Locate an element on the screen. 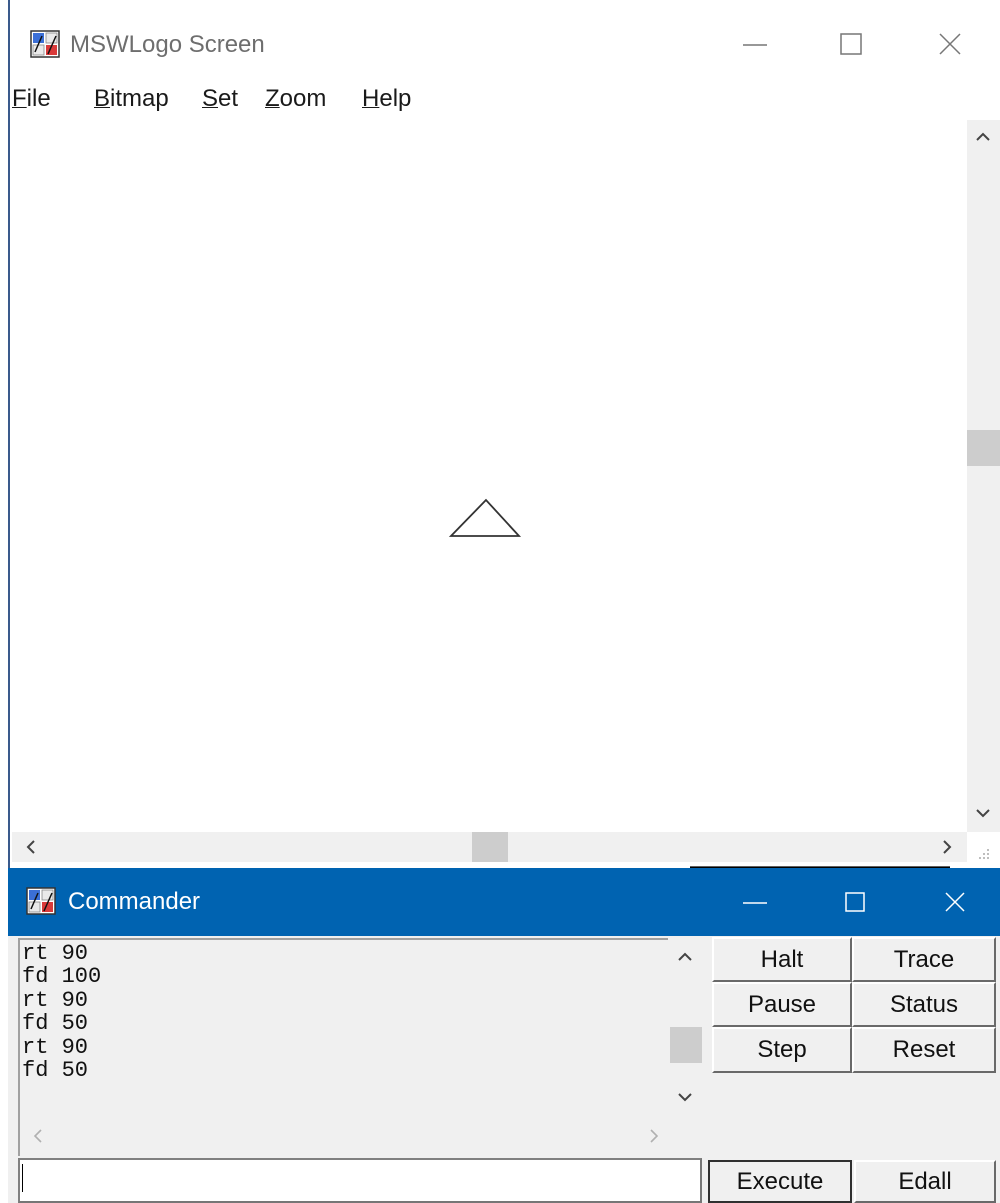  halt-button: Halt is located at coordinates (782, 959).